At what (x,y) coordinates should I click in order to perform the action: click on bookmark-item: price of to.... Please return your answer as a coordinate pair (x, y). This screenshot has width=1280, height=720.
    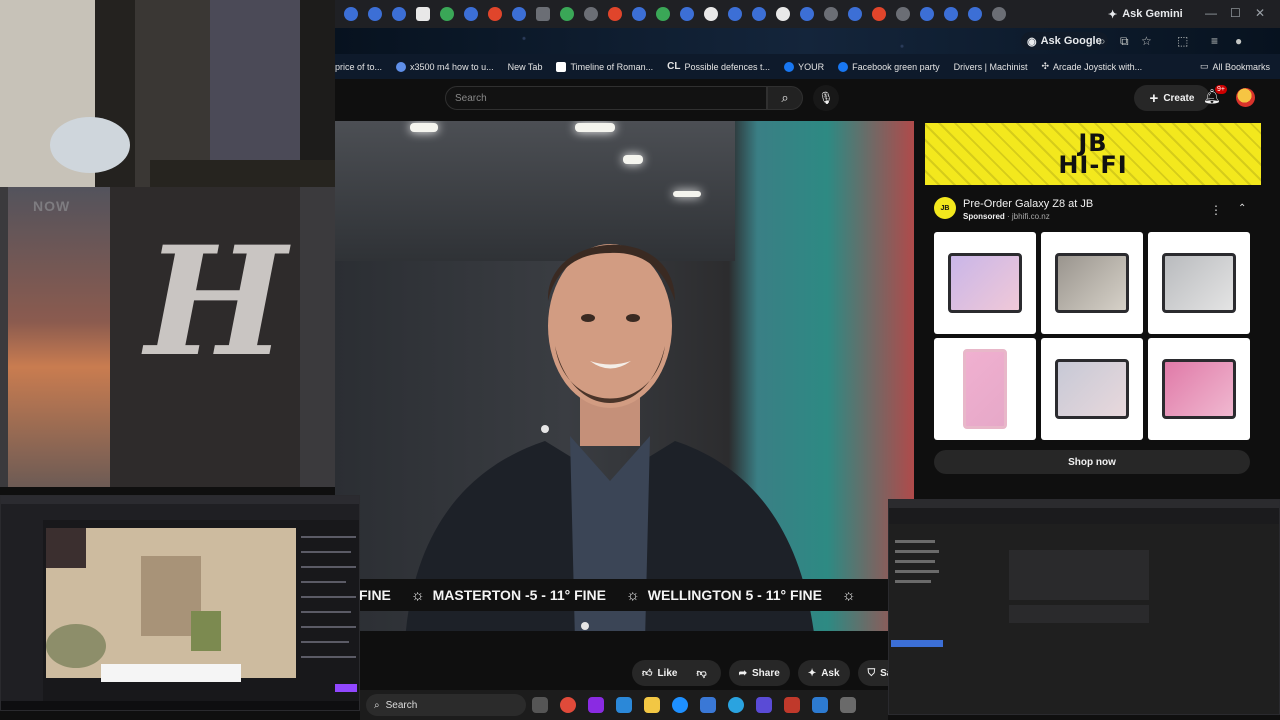
    Looking at the image, I should click on (358, 67).